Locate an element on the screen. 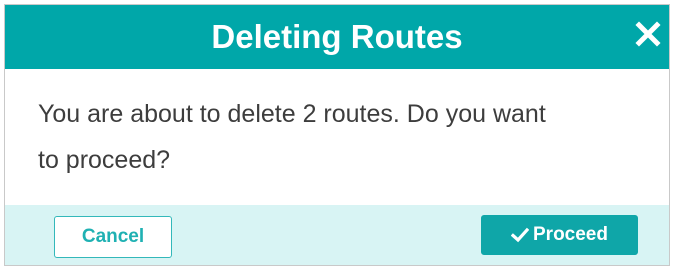 This screenshot has height=270, width=675. close-icon is located at coordinates (648, 34).